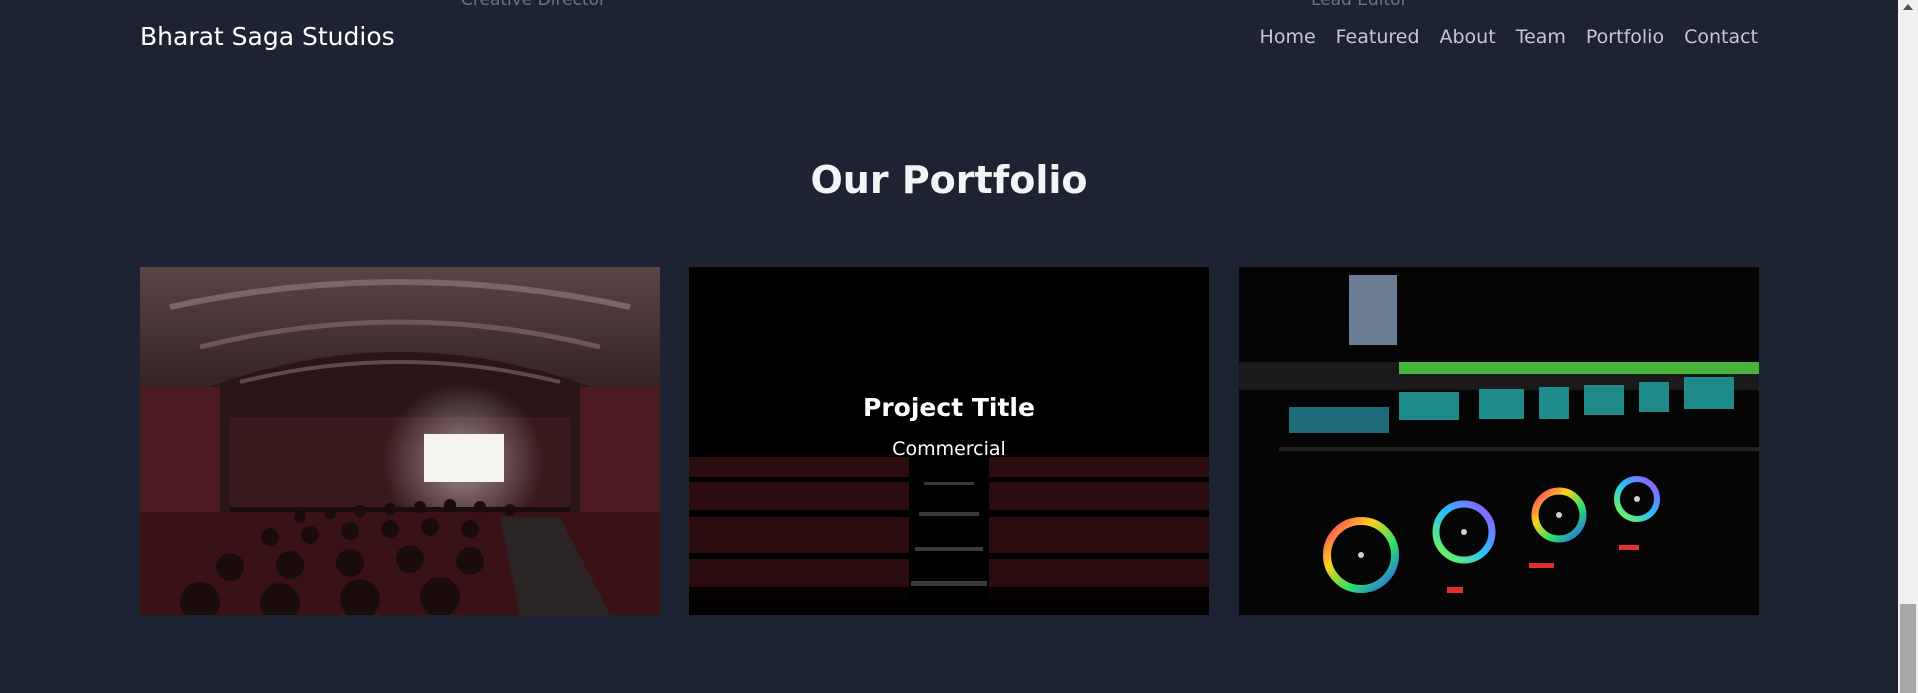 This screenshot has height=693, width=1918. I want to click on portfolio-card-color-grading, so click(1499, 441).